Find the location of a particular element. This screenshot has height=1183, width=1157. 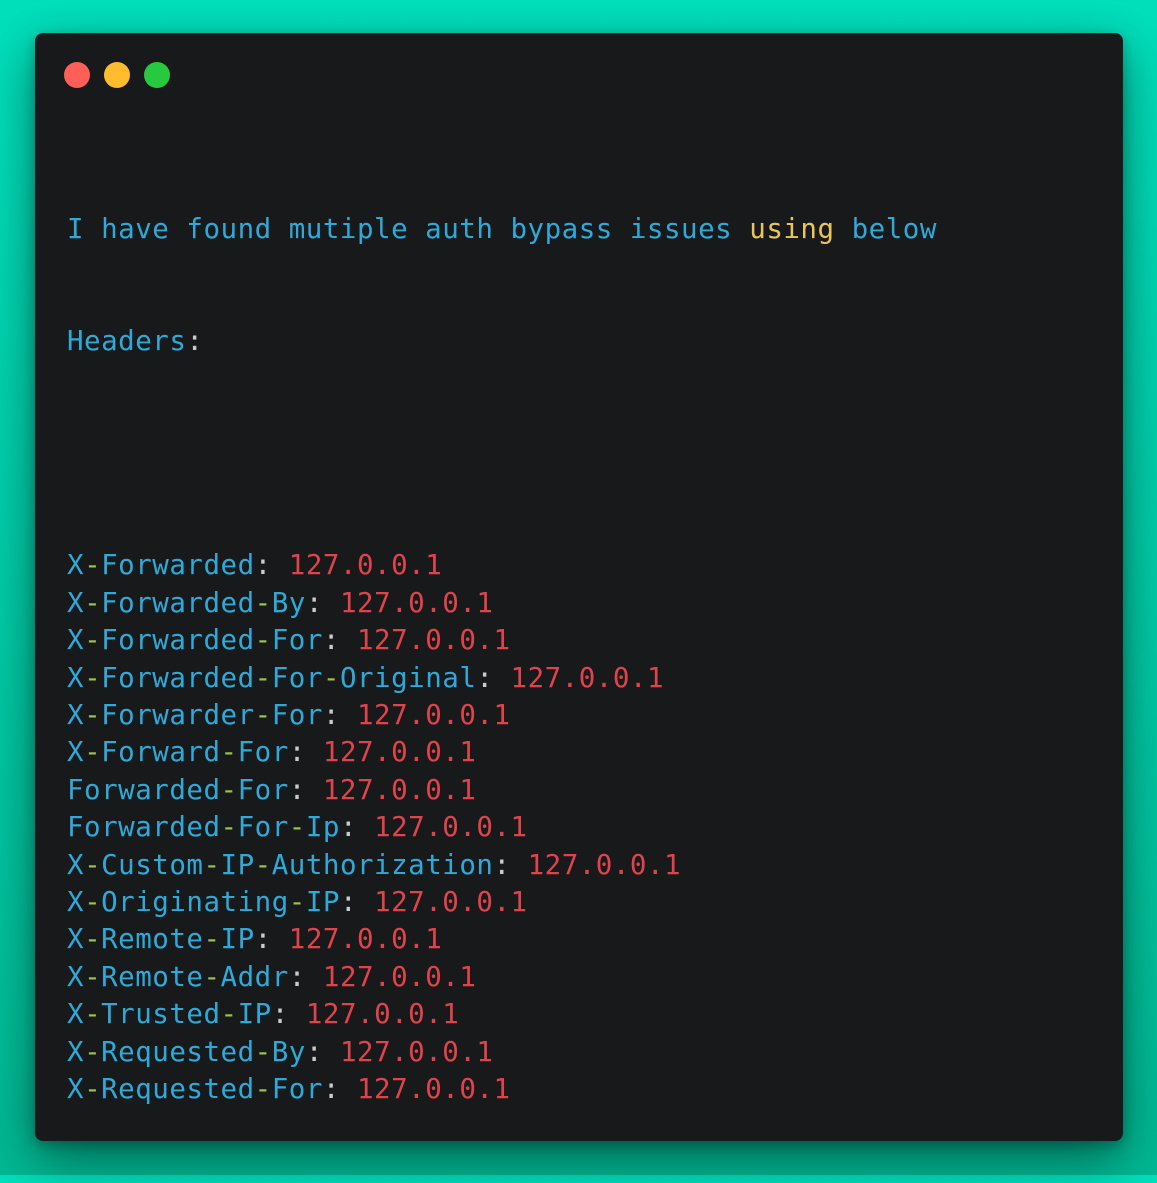

header-name: X-Requested-For is located at coordinates (195, 1089).